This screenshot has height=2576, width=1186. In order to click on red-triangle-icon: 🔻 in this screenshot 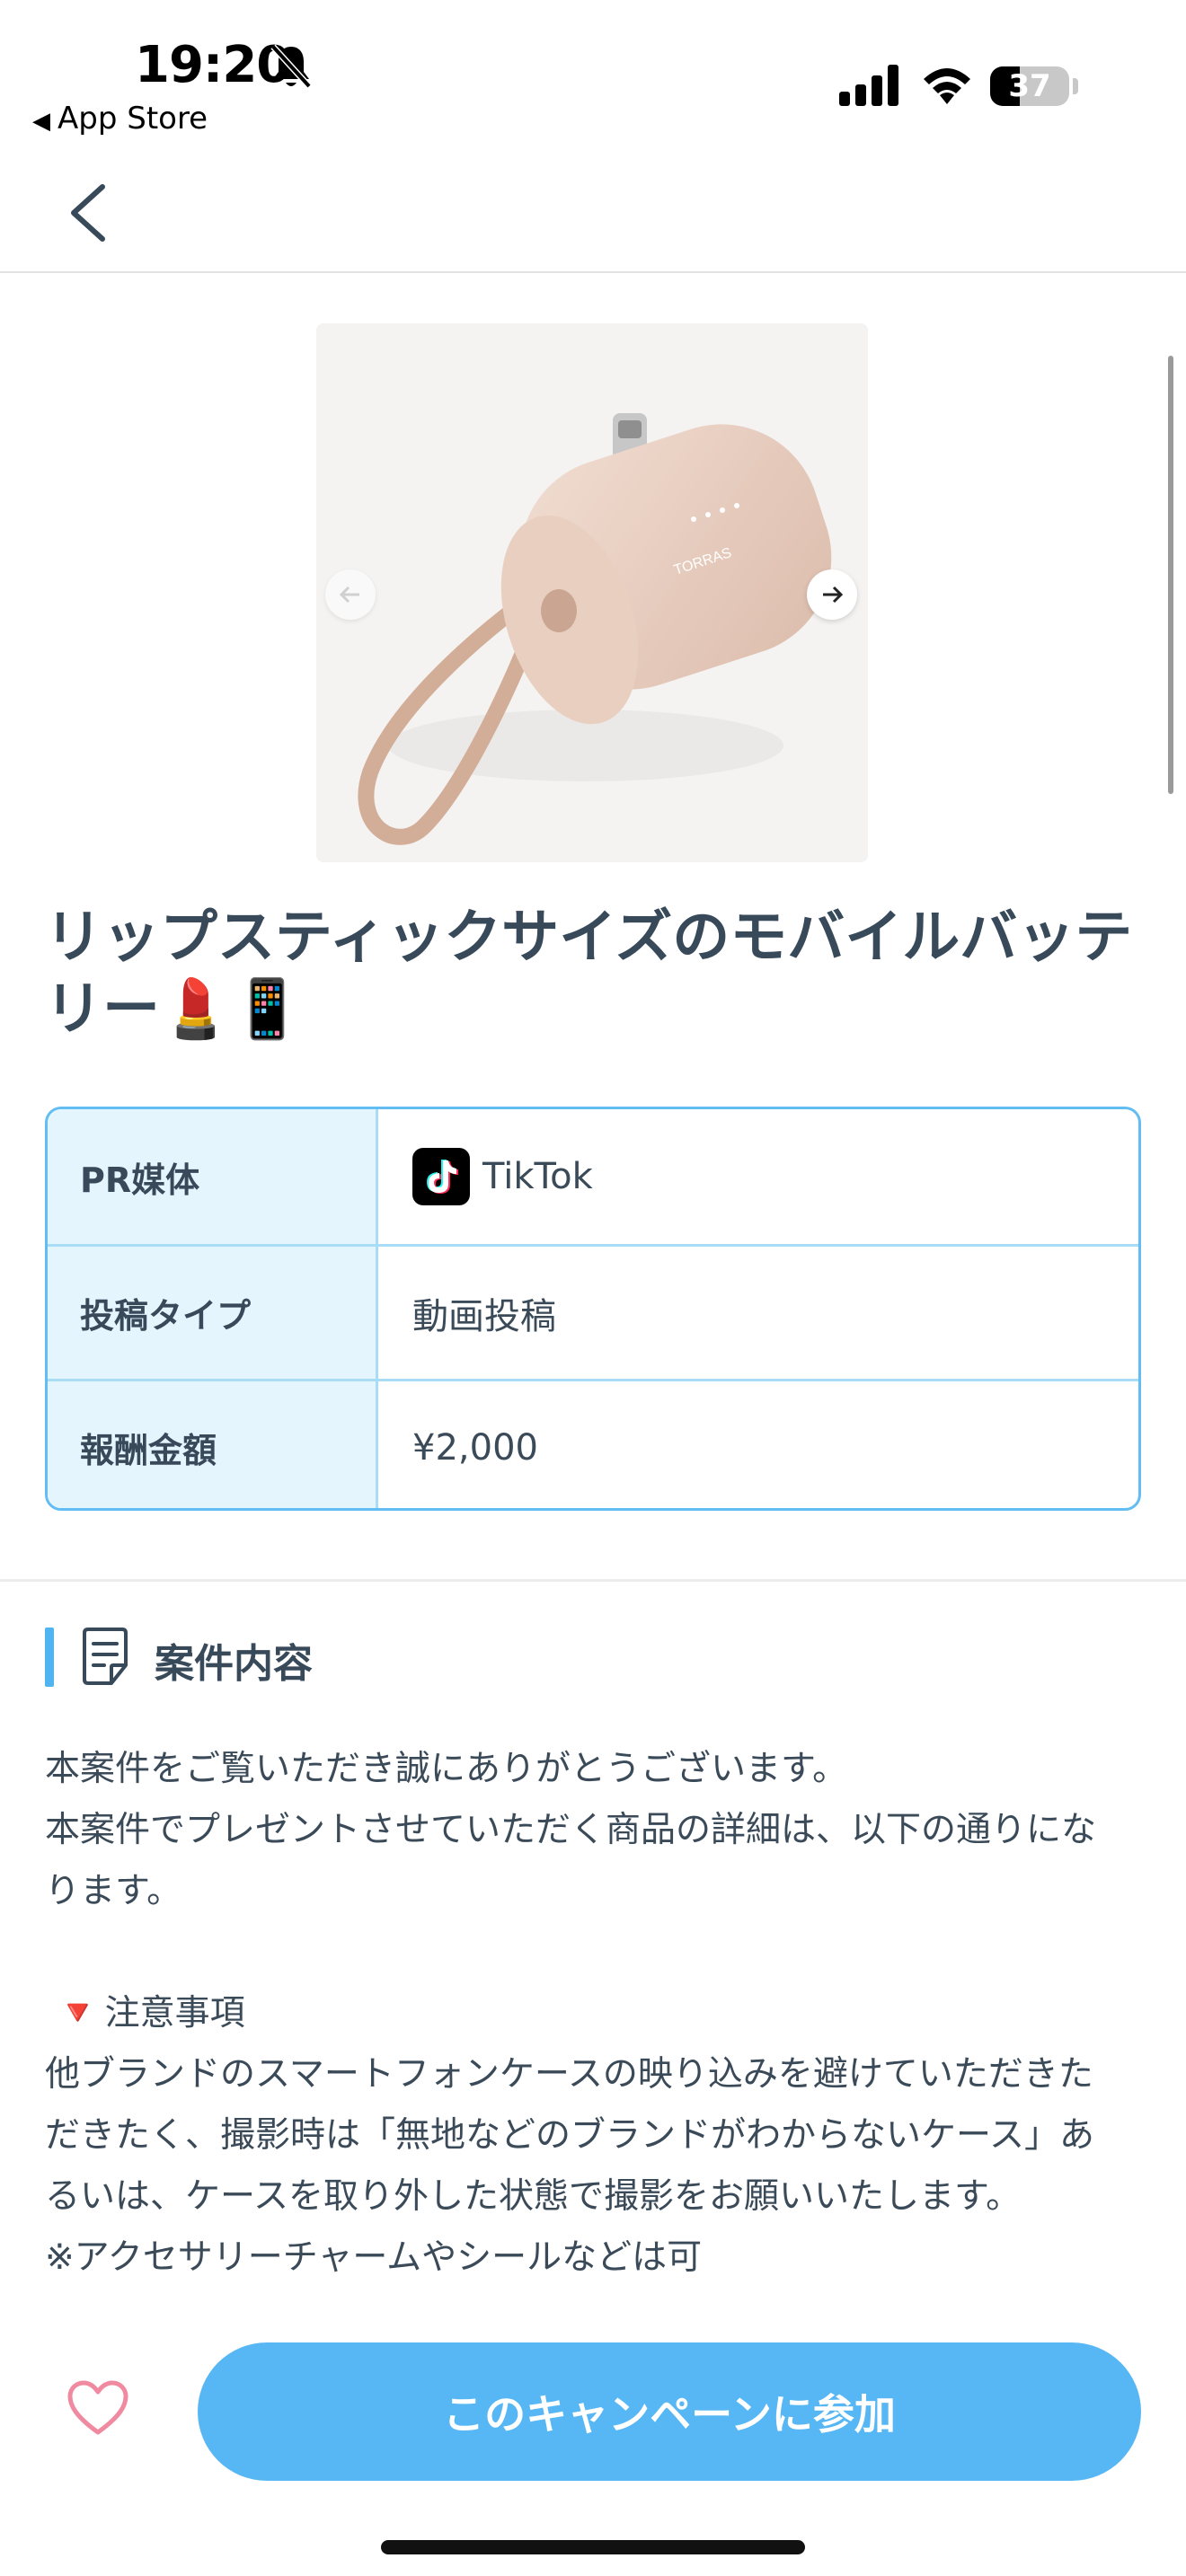, I will do `click(78, 2013)`.